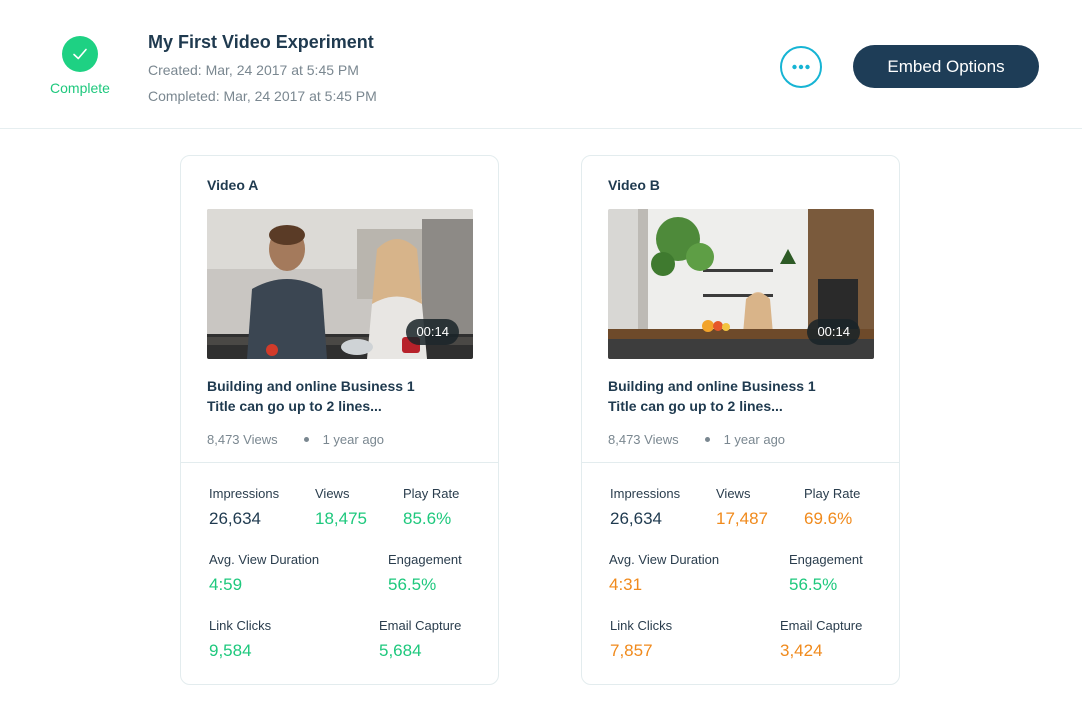  What do you see at coordinates (828, 518) in the screenshot?
I see `stat-value: 69.6%` at bounding box center [828, 518].